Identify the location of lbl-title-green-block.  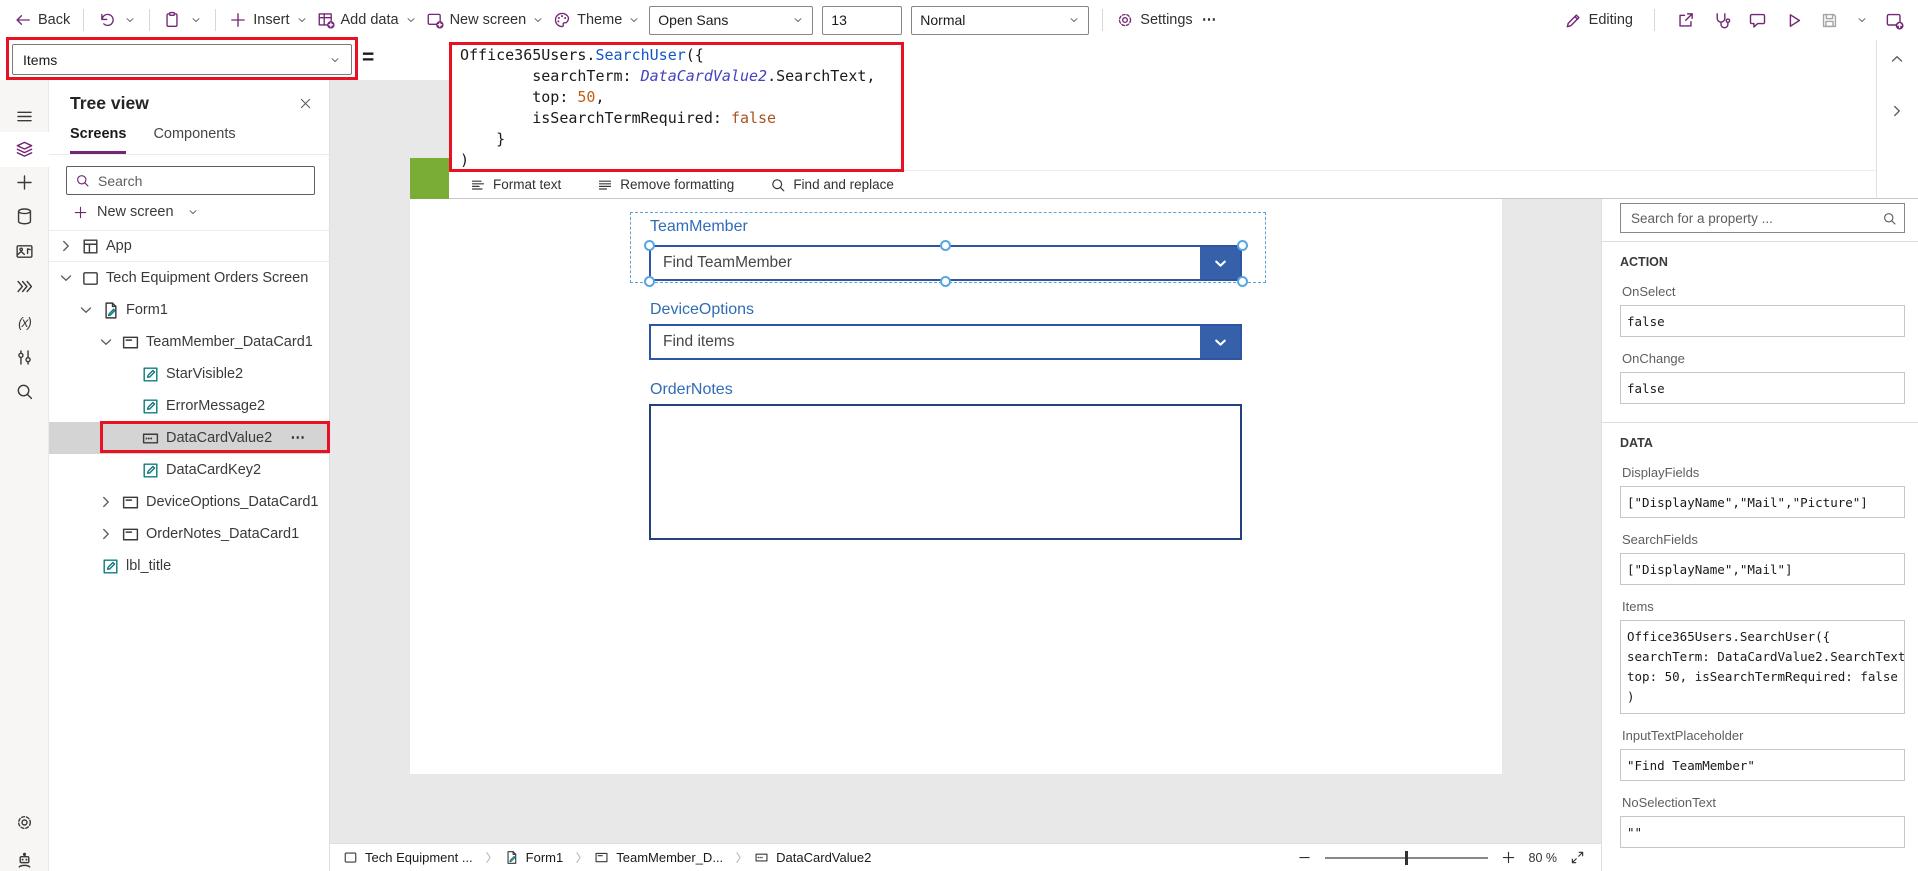
(431, 178).